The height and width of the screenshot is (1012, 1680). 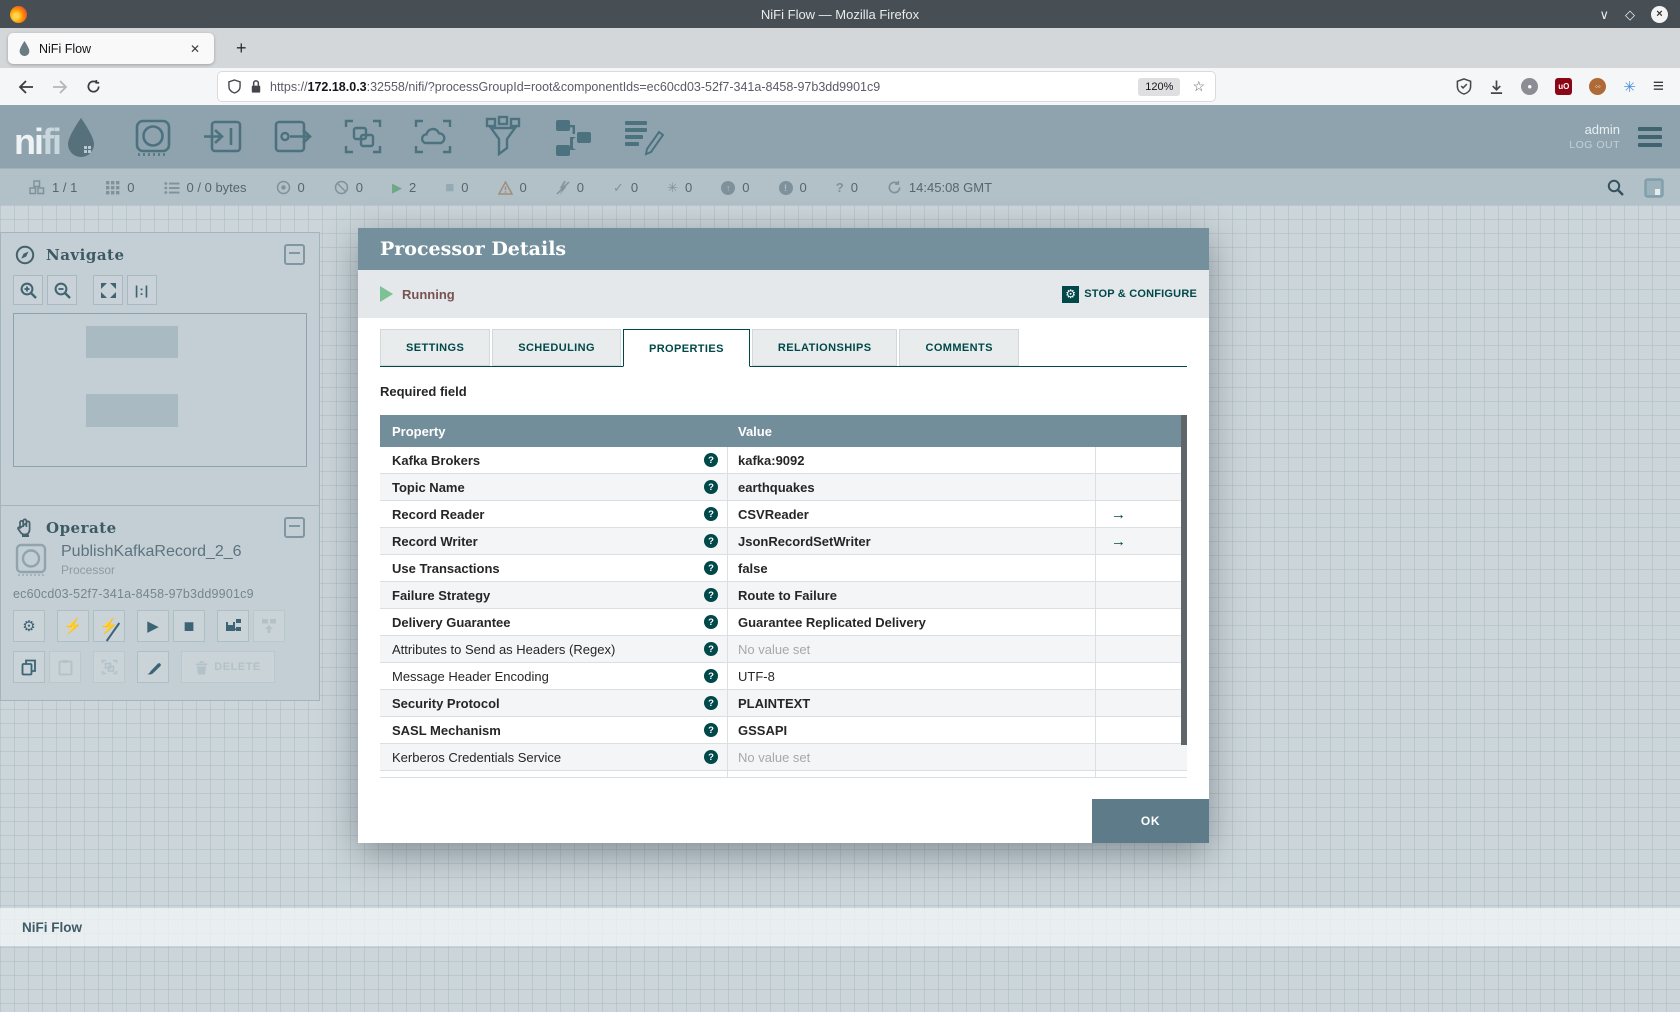 I want to click on table-row: Security Protocol? PLAINTEXT, so click(x=783, y=703).